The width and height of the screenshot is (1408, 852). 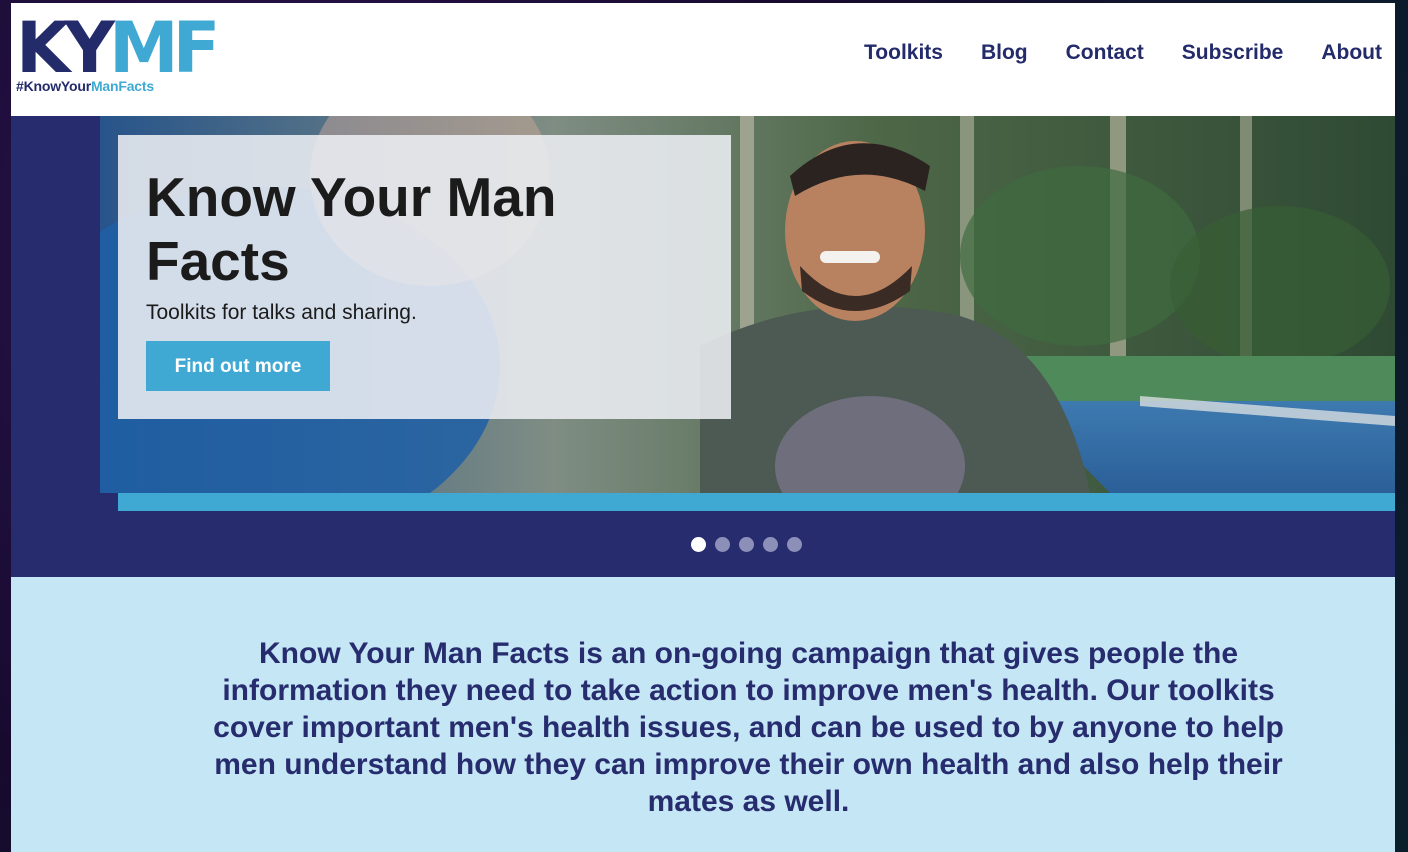 I want to click on site-logo: KYMF #KnowYourManFacts, so click(x=123, y=54).